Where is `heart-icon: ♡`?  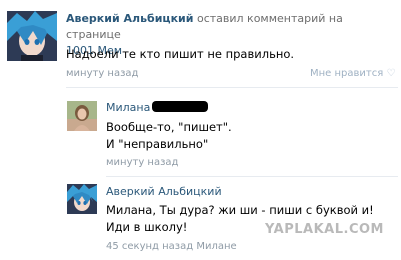 heart-icon: ♡ is located at coordinates (391, 73).